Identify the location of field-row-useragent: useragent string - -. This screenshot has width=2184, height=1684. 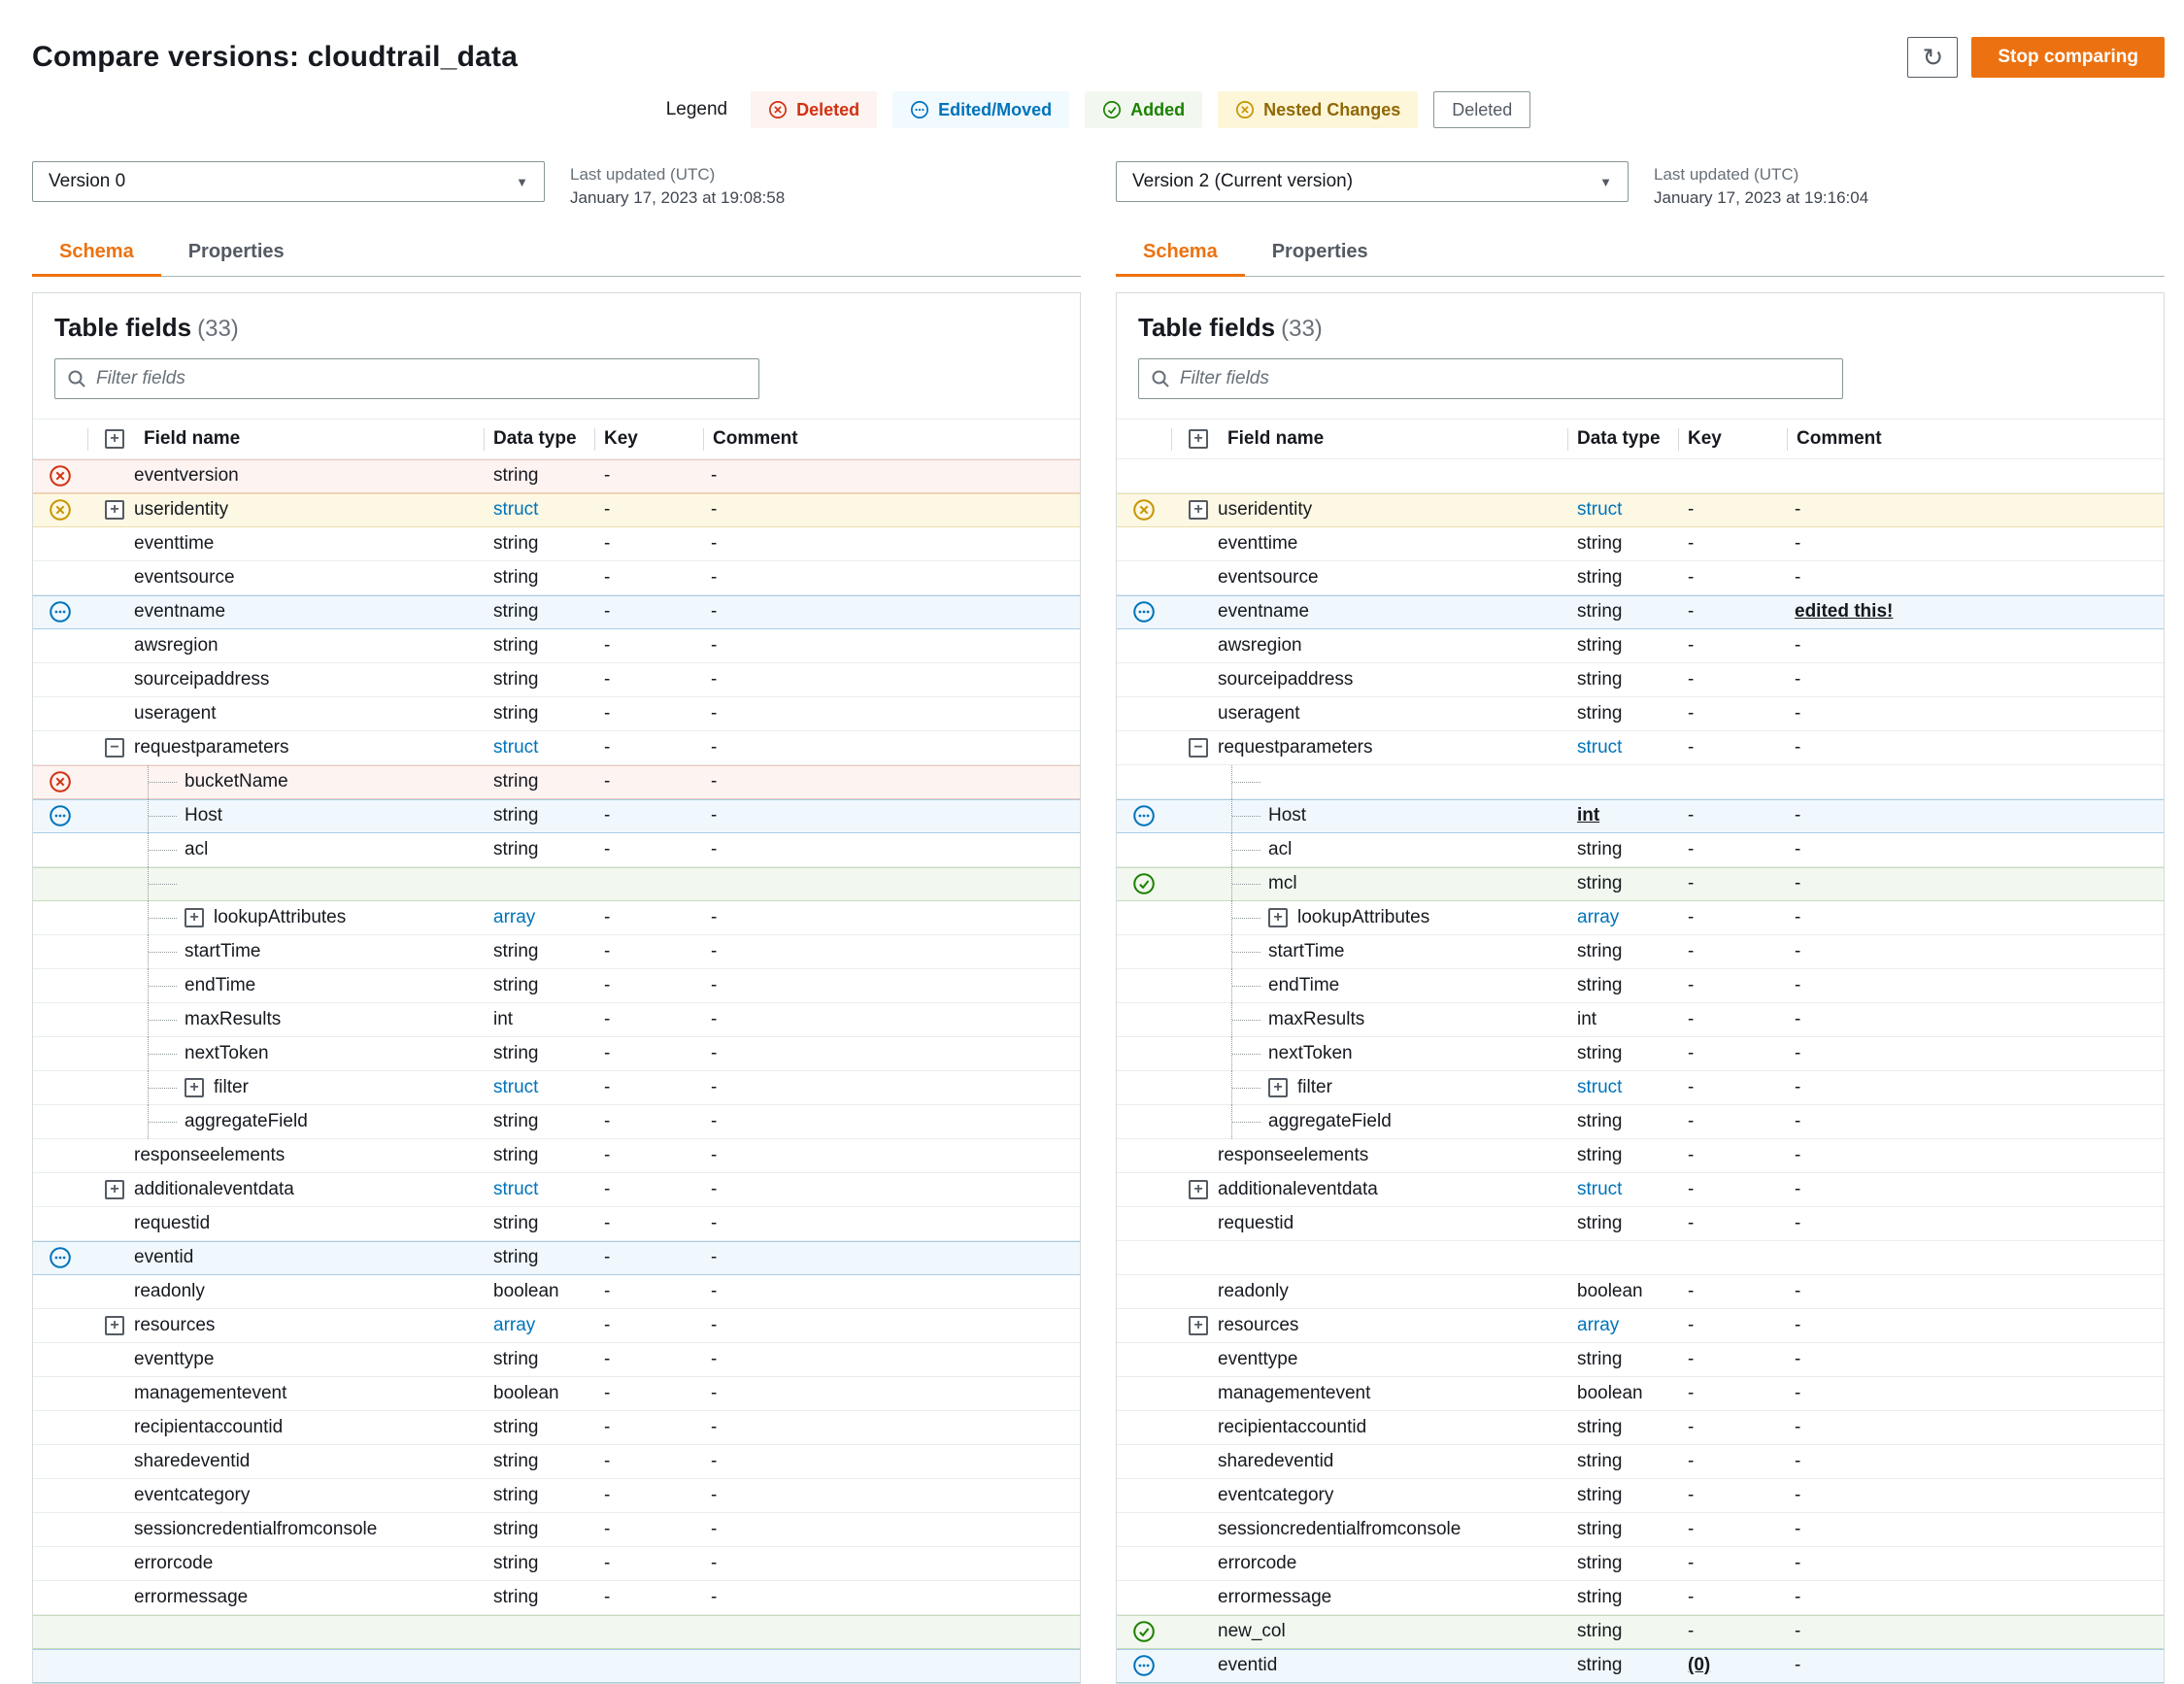
(1640, 714).